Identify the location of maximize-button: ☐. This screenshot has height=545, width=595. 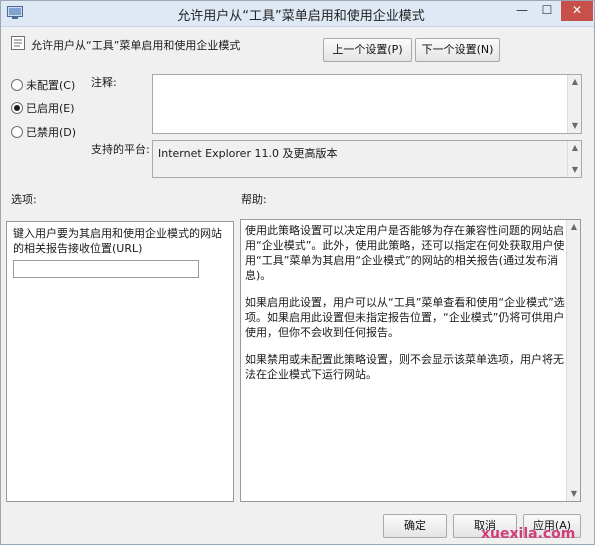
(547, 11).